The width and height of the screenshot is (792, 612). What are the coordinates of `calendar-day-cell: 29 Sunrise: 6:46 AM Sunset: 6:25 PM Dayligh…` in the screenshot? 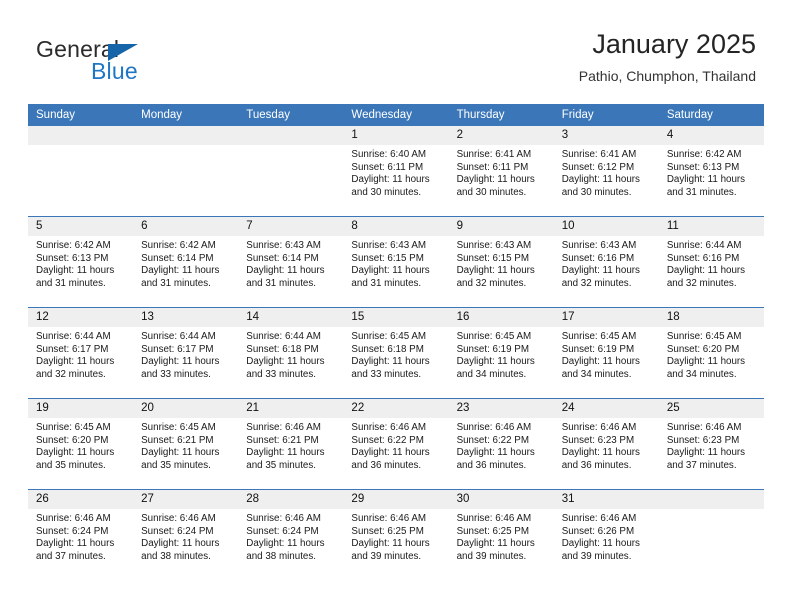 It's located at (396, 534).